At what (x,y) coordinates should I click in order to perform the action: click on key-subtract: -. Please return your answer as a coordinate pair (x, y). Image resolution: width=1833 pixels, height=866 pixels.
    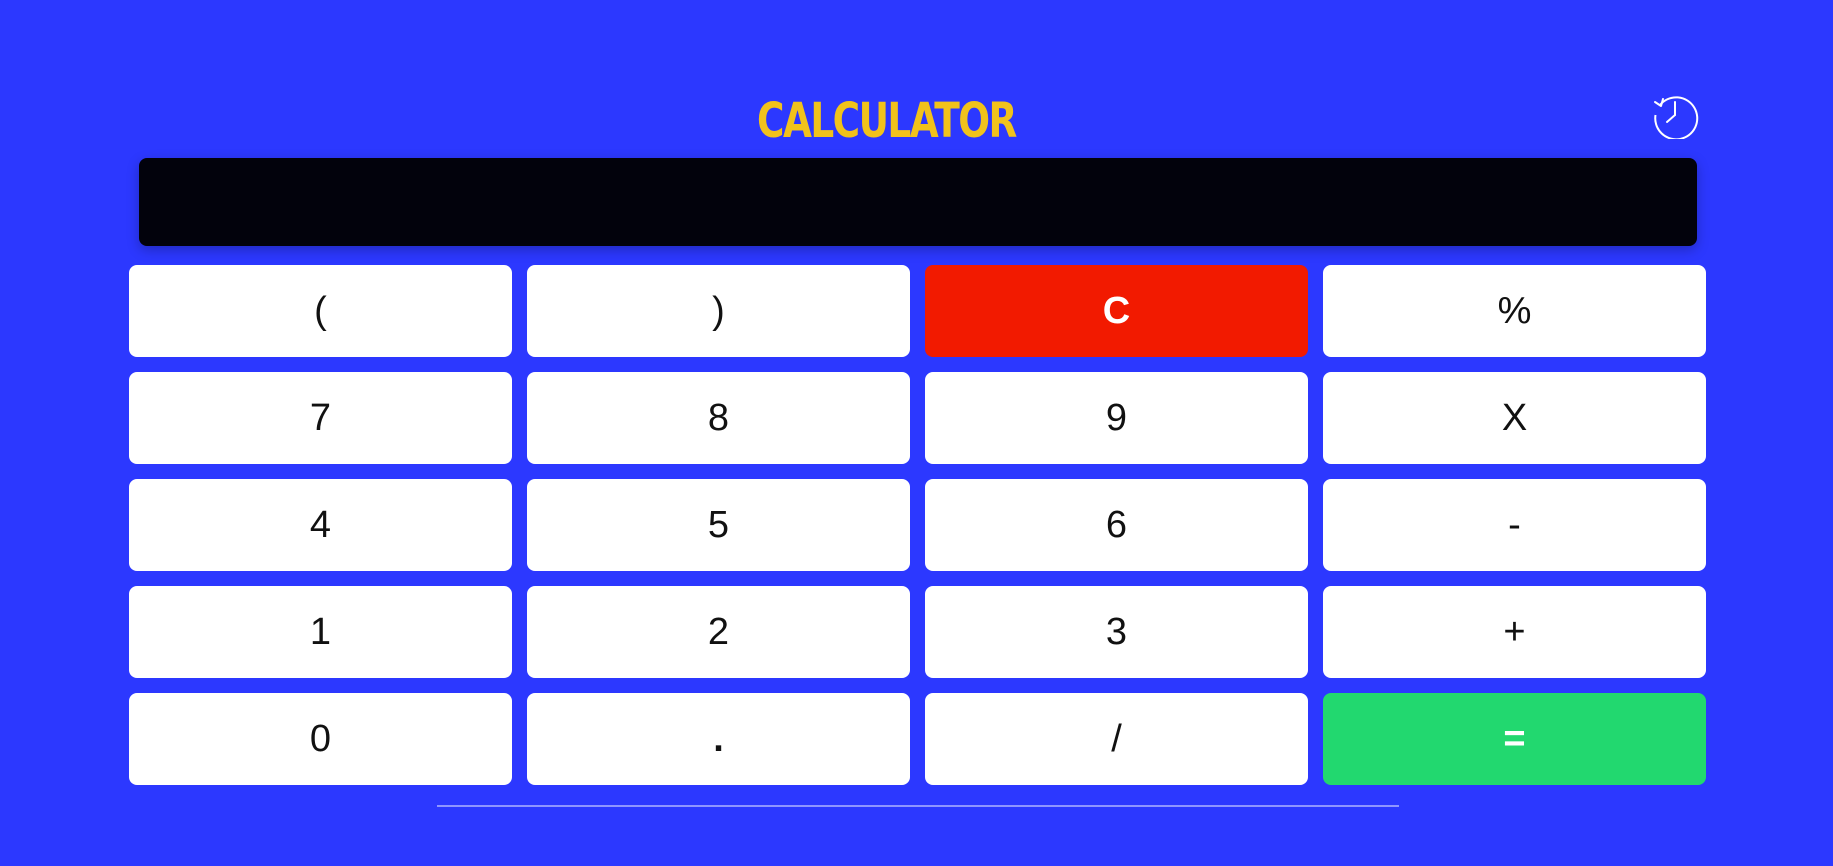
    Looking at the image, I should click on (1514, 525).